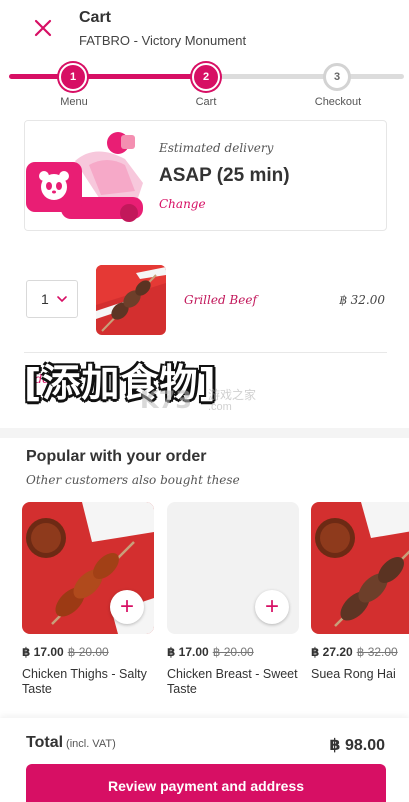 This screenshot has height=802, width=409. I want to click on recommendation-name: Chicken Breast - Sweet Taste, so click(232, 681).